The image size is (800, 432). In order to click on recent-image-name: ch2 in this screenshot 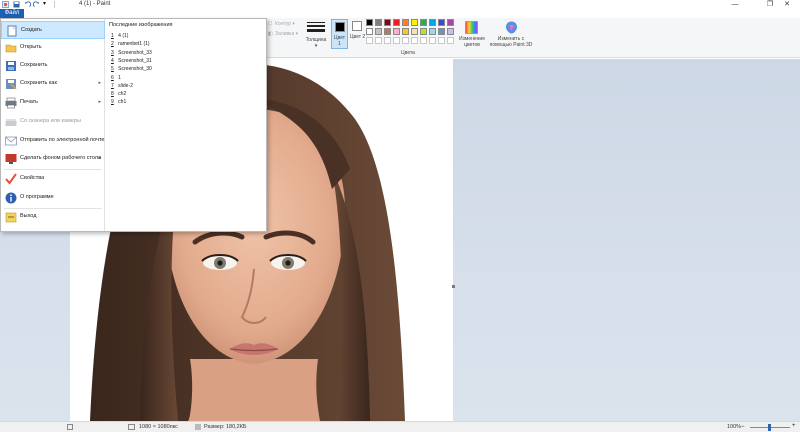, I will do `click(121, 94)`.